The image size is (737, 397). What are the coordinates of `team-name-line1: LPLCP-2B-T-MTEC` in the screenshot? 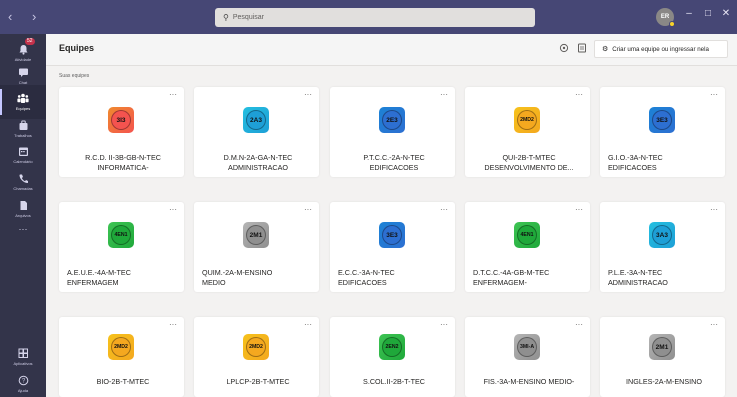 It's located at (258, 381).